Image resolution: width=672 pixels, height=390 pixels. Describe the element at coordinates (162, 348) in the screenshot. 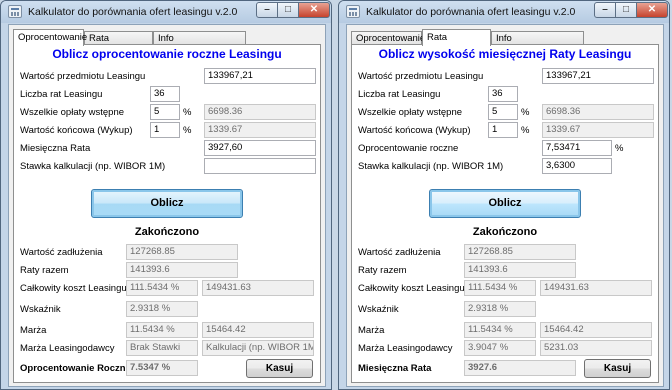

I see `lessor-margin-percent-field: Brak Stawki` at that location.